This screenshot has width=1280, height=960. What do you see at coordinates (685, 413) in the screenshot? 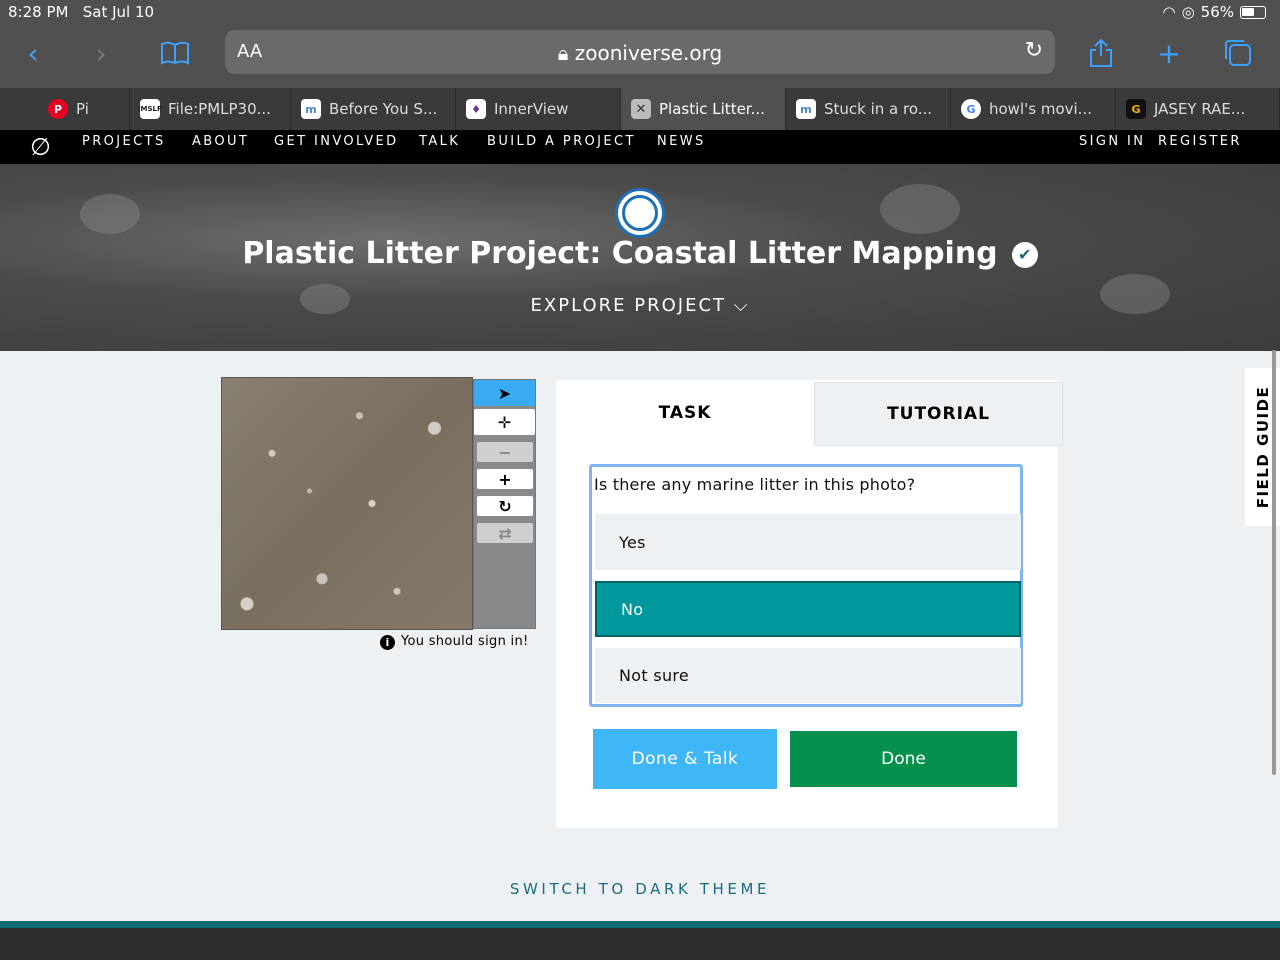
I see `tab-task: TASK` at bounding box center [685, 413].